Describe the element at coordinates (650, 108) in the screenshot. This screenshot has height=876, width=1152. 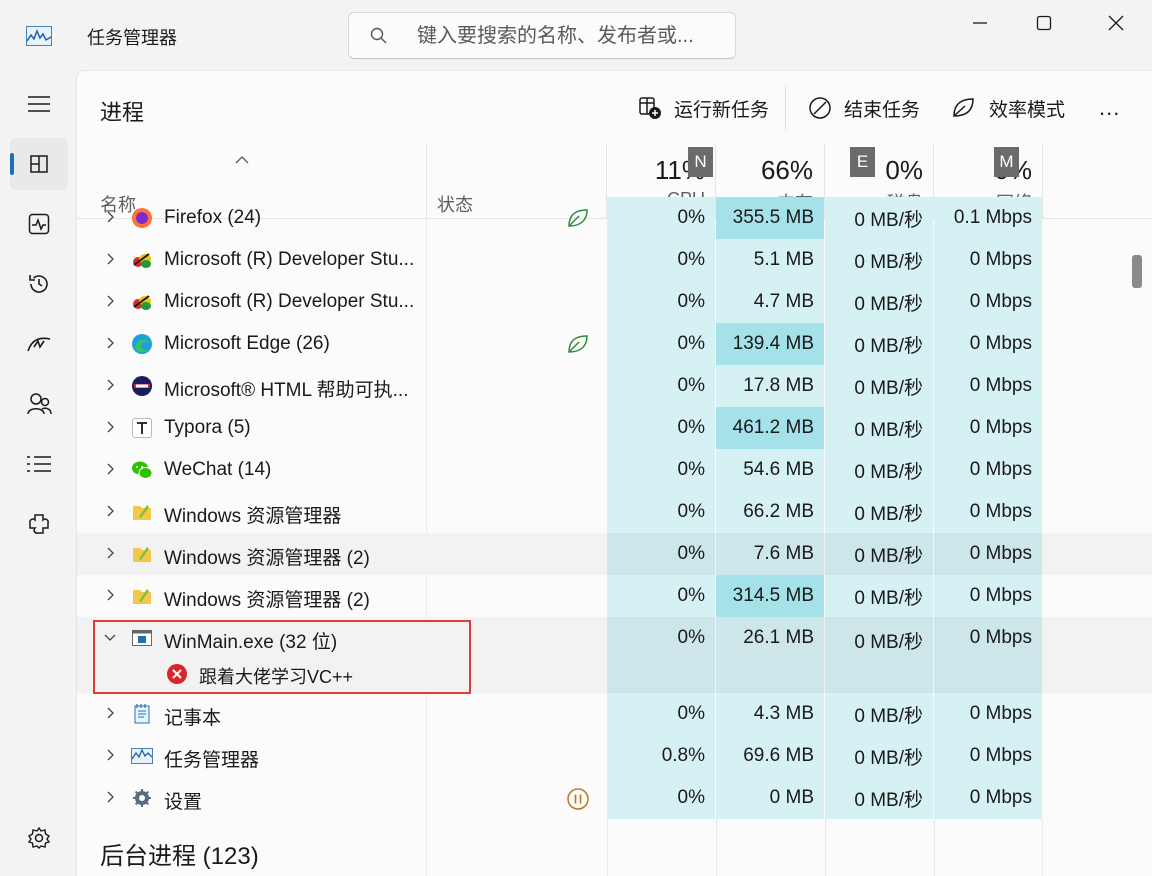
I see `run-new-task-icon` at that location.